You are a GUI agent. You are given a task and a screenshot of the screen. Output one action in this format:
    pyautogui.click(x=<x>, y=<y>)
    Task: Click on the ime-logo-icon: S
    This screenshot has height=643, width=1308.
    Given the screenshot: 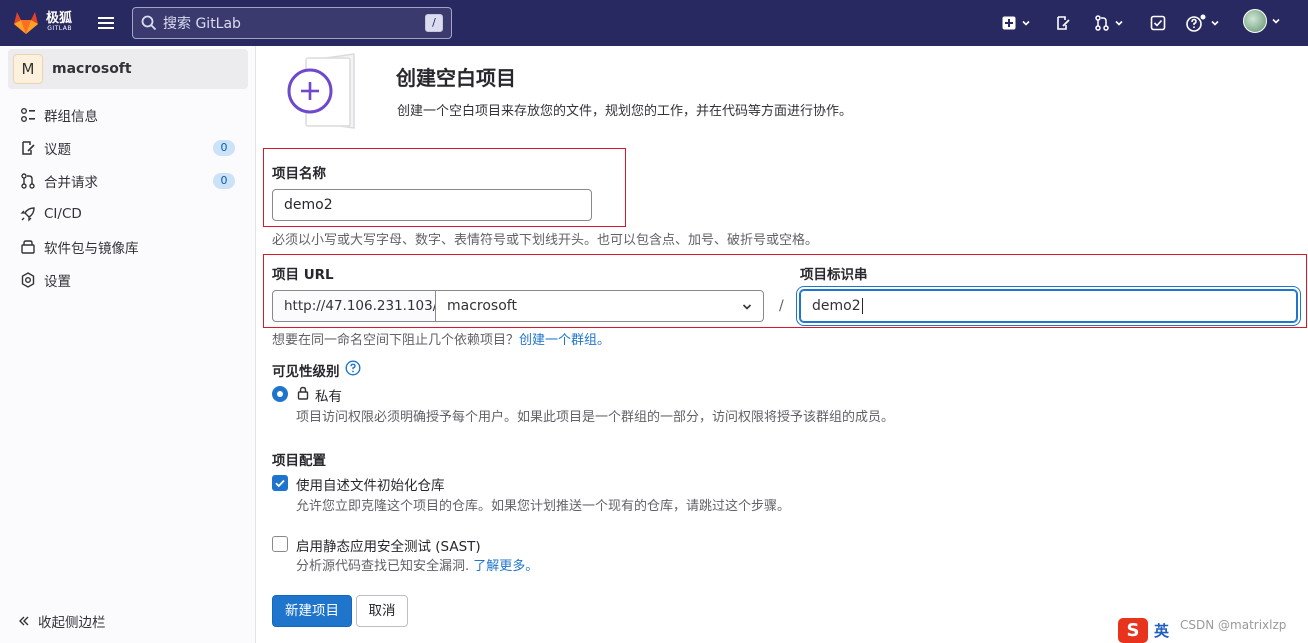 What is the action you would take?
    pyautogui.click(x=1133, y=630)
    